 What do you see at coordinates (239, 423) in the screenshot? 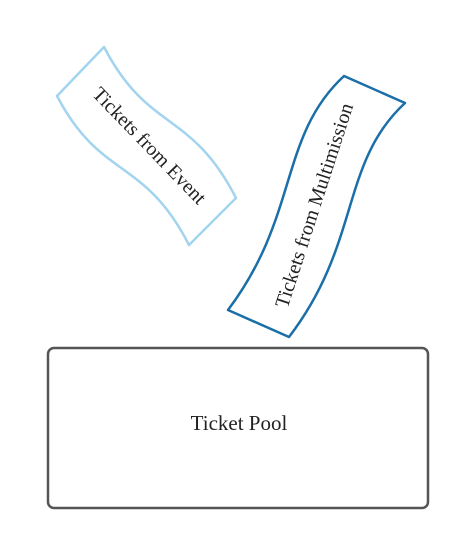
I see `ticket-pool-label: Ticket Pool` at bounding box center [239, 423].